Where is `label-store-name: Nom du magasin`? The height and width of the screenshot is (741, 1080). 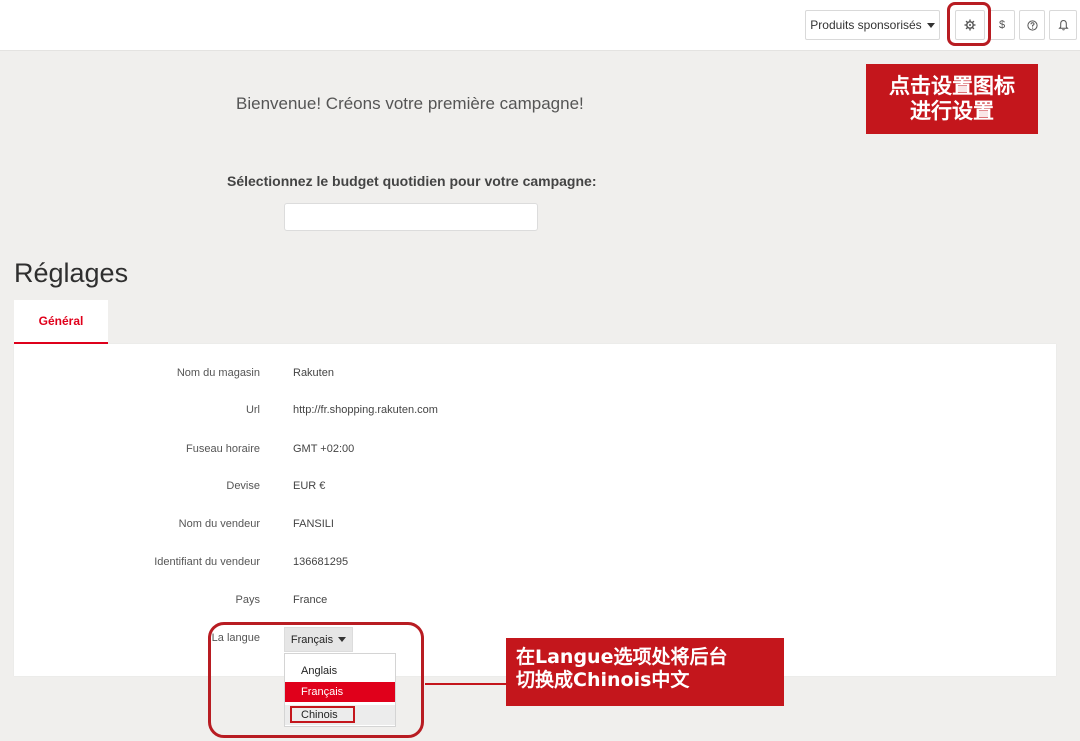 label-store-name: Nom du magasin is located at coordinates (218, 373).